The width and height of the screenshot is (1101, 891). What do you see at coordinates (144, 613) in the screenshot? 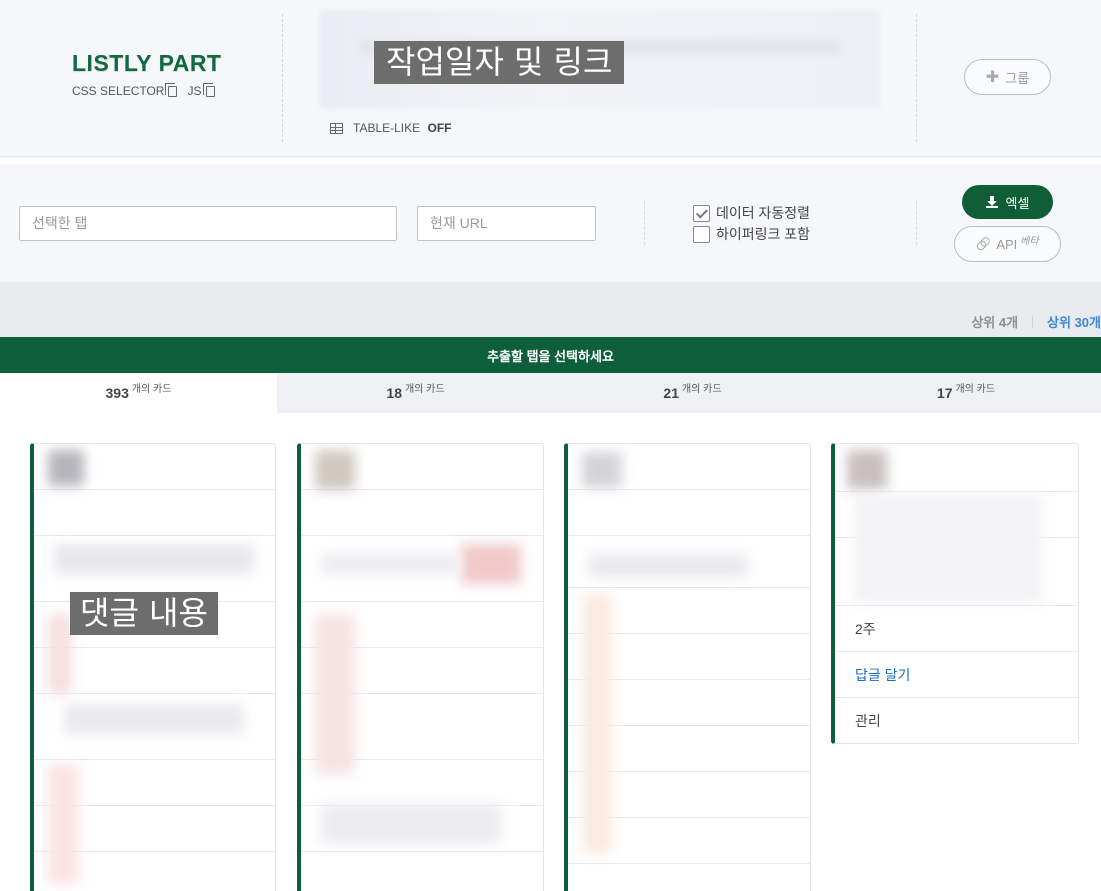
I see `redacted-comment-label: 댓글 내용` at bounding box center [144, 613].